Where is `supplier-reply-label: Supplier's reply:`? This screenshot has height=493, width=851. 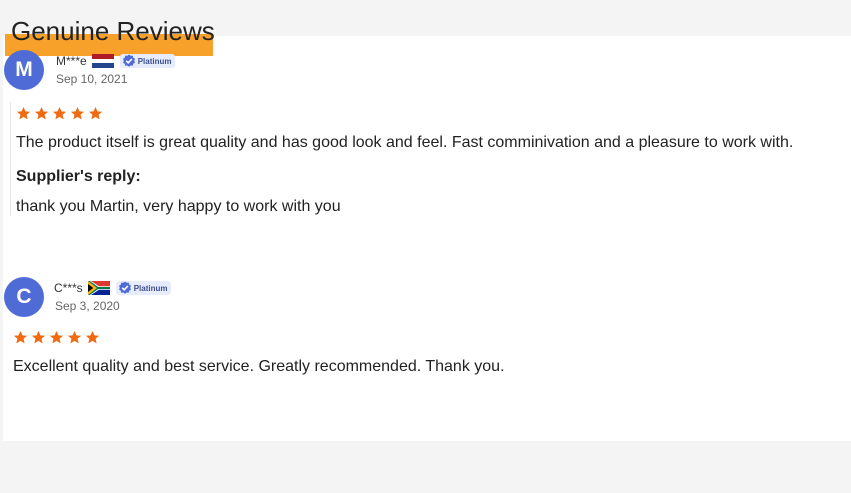
supplier-reply-label: Supplier's reply: is located at coordinates (78, 176).